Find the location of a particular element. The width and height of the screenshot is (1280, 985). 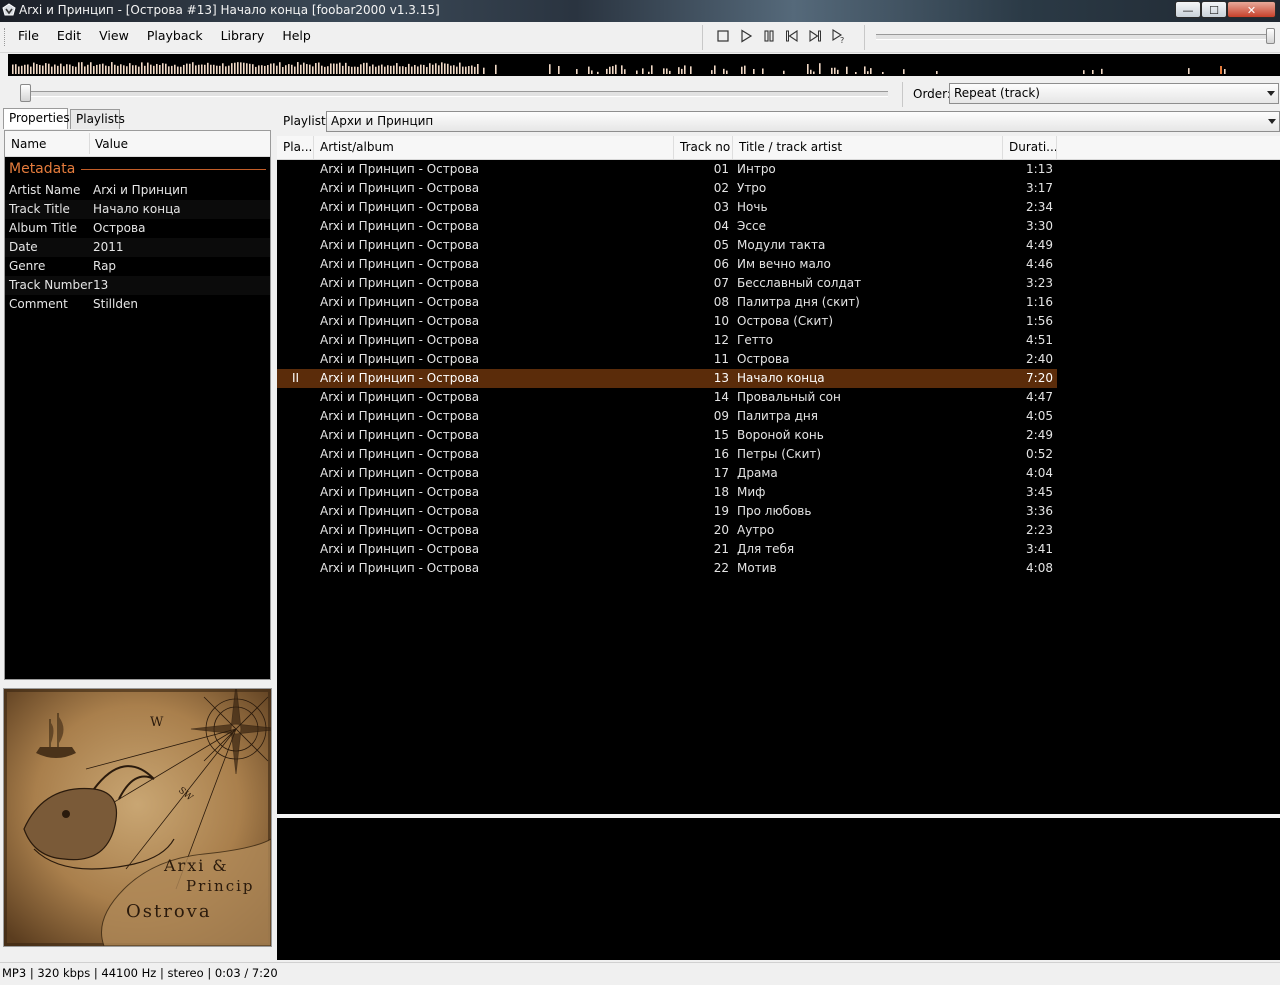

playlist-row: Arxi и Принцип - Острова 22 Мотив 4:08 is located at coordinates (778, 568).